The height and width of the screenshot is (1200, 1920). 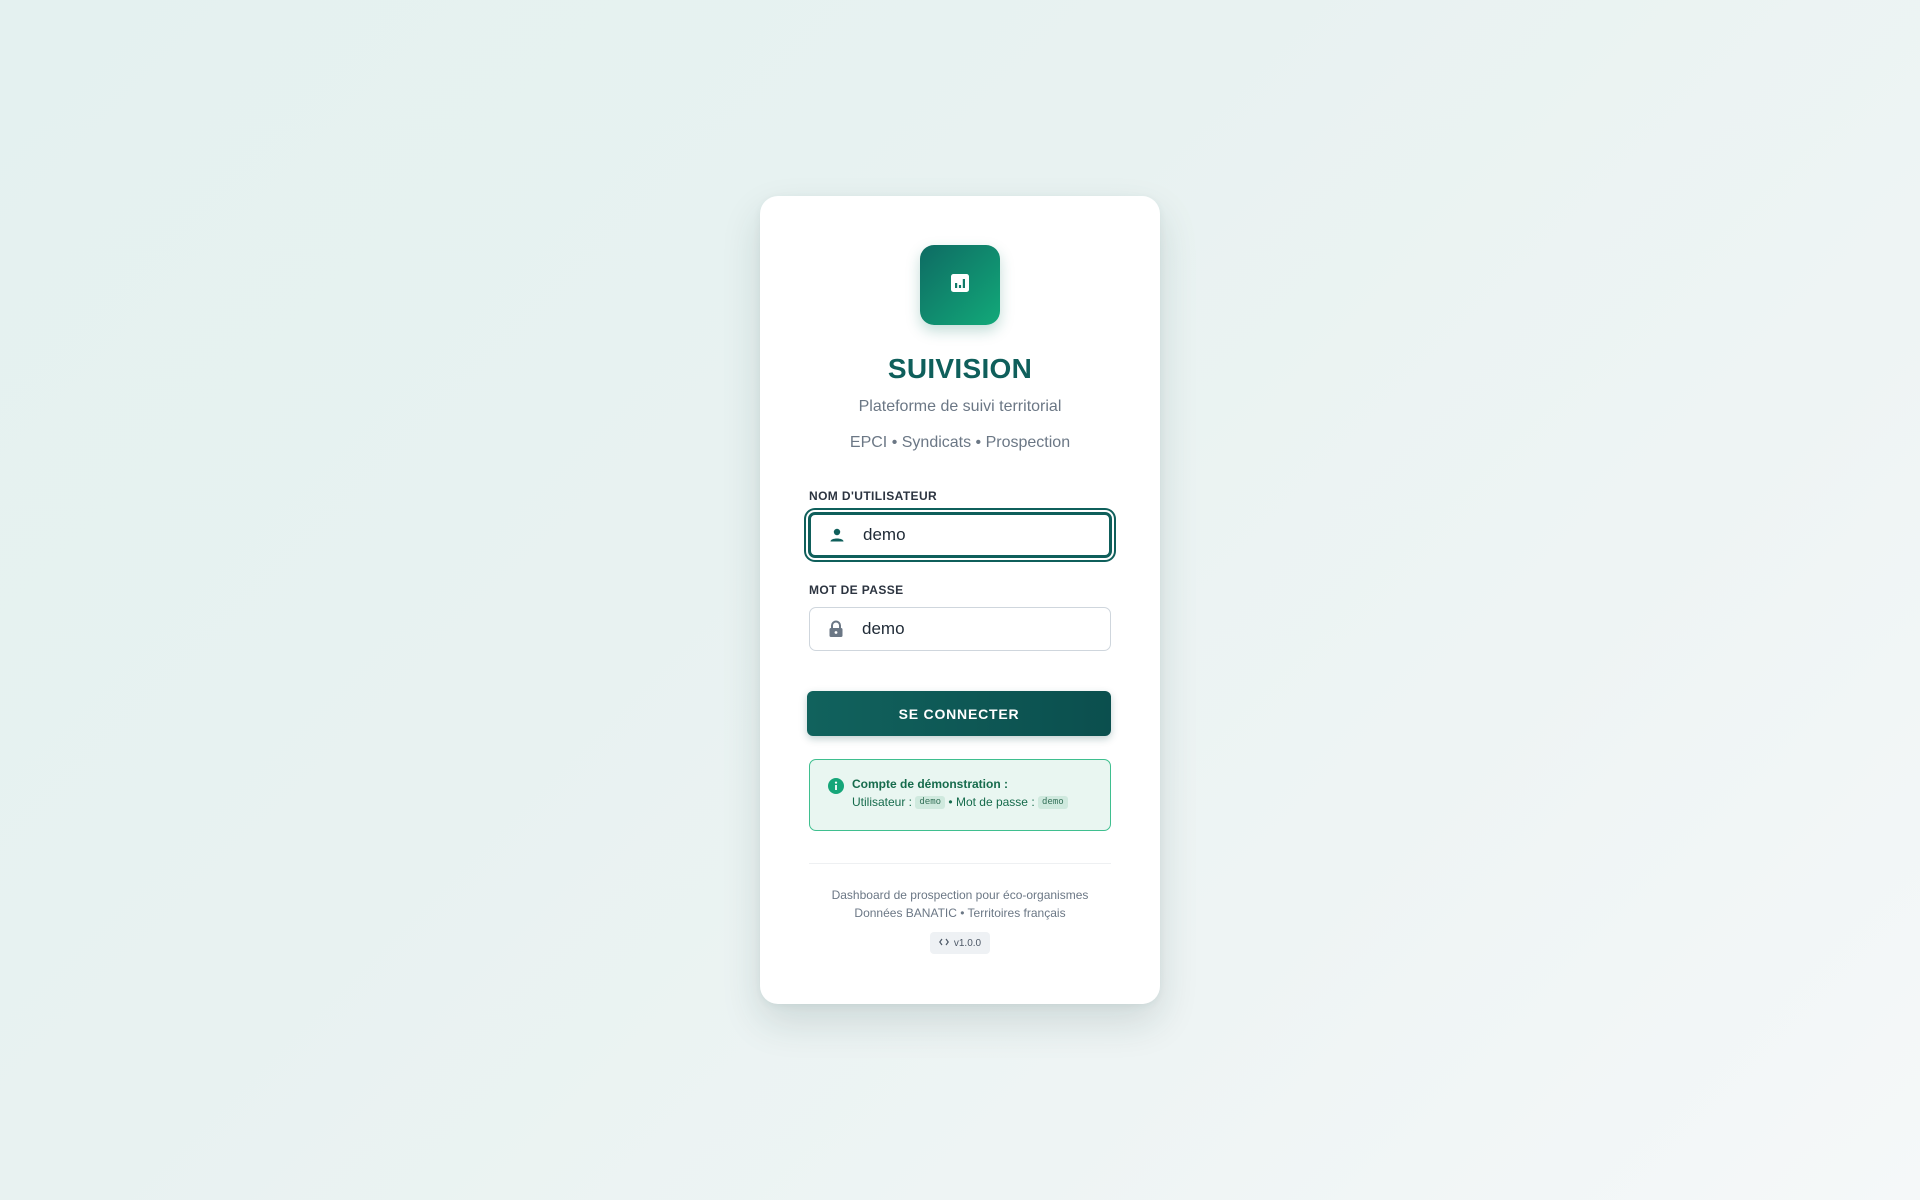 What do you see at coordinates (967, 943) in the screenshot?
I see `version-text: v1.0.0` at bounding box center [967, 943].